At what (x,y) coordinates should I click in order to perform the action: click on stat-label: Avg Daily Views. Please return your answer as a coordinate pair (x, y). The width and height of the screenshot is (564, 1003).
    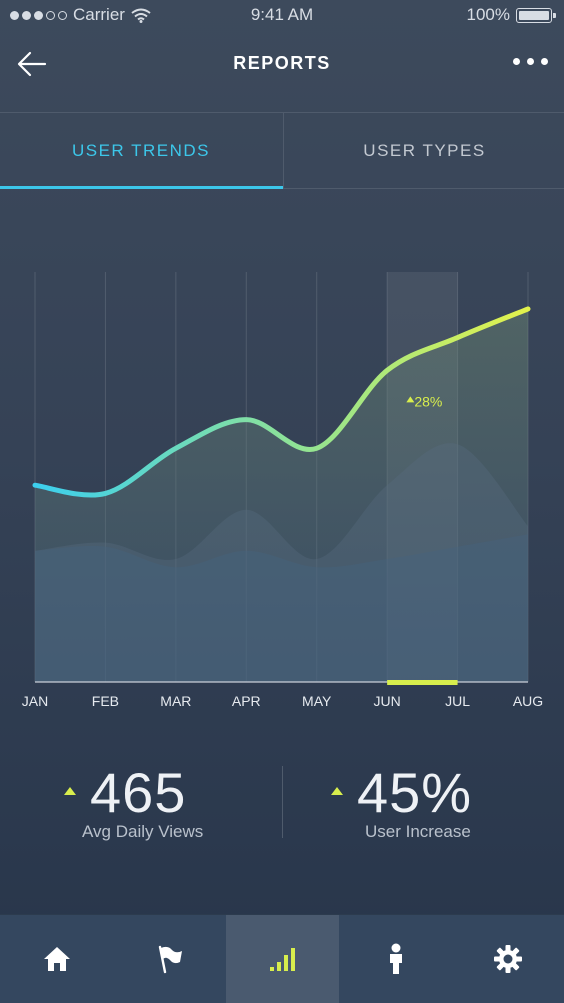
    Looking at the image, I should click on (143, 831).